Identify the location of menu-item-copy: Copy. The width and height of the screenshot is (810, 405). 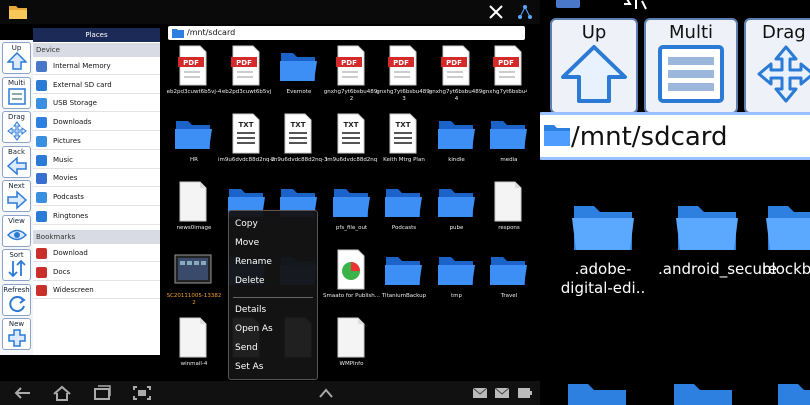
(246, 224).